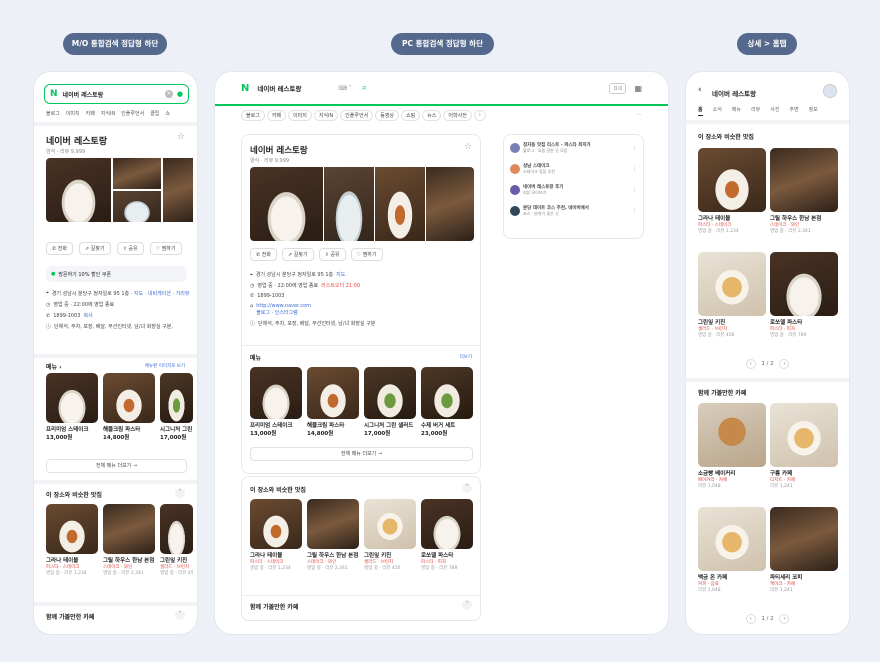 Image resolution: width=880 pixels, height=662 pixels. I want to click on cafe-card: 소금빵 베이커리 베이커리 · 카페 리뷰 1,048, so click(732, 446).